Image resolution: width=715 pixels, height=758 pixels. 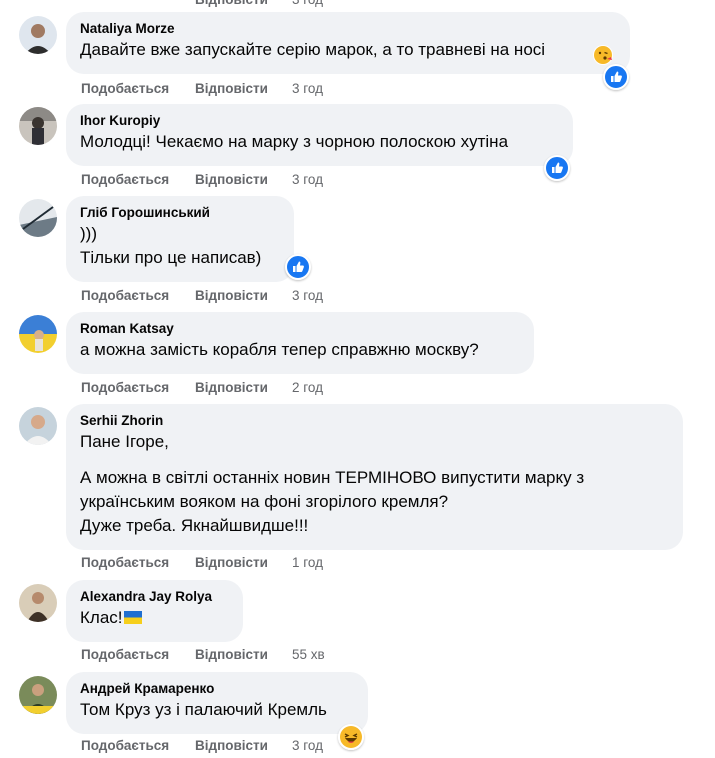 I want to click on comment-text: Том Круз уз і палаючий Кремль, so click(x=203, y=709).